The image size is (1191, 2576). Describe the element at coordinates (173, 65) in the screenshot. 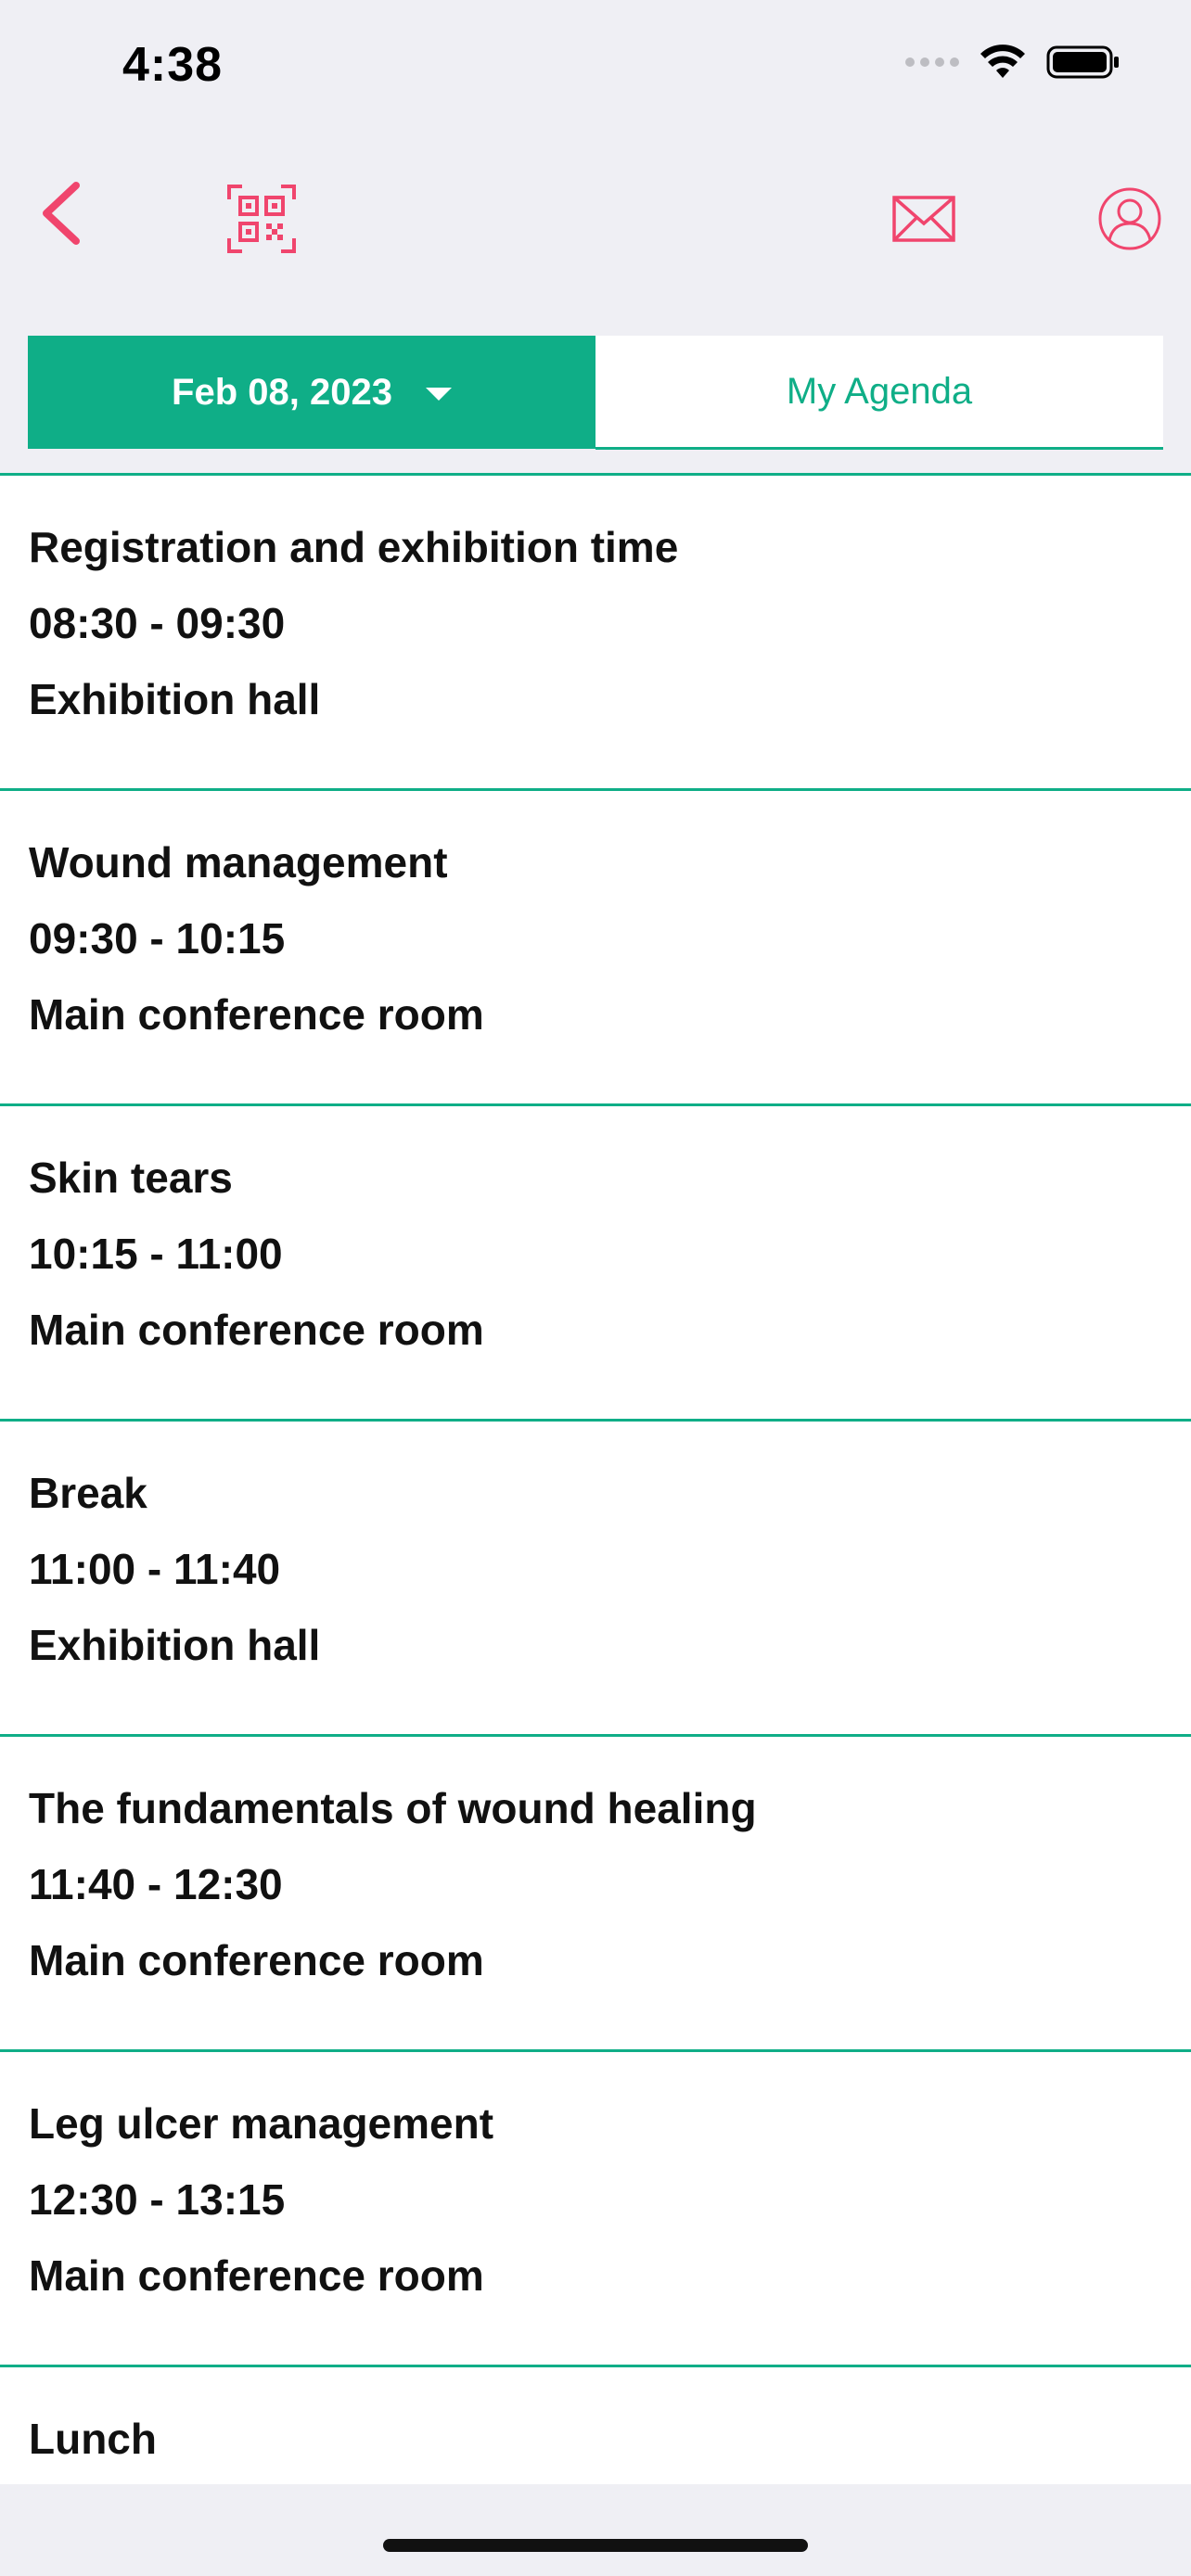

I see `status-time: 4:38` at that location.